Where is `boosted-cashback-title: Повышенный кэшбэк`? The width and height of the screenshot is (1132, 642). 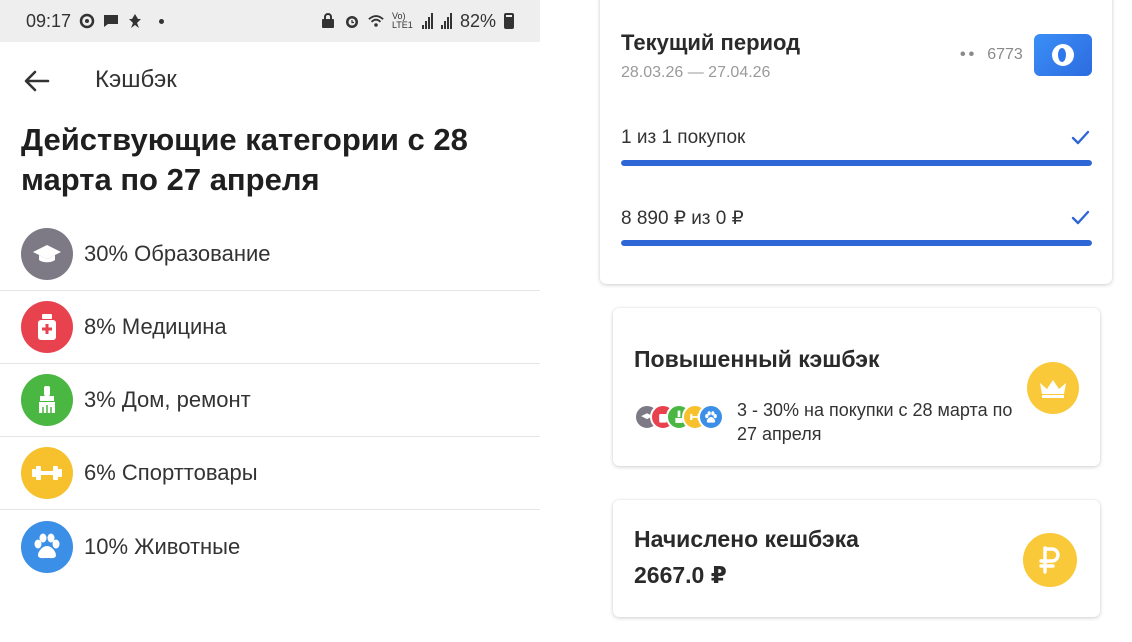 boosted-cashback-title: Повышенный кэшбэк is located at coordinates (757, 359).